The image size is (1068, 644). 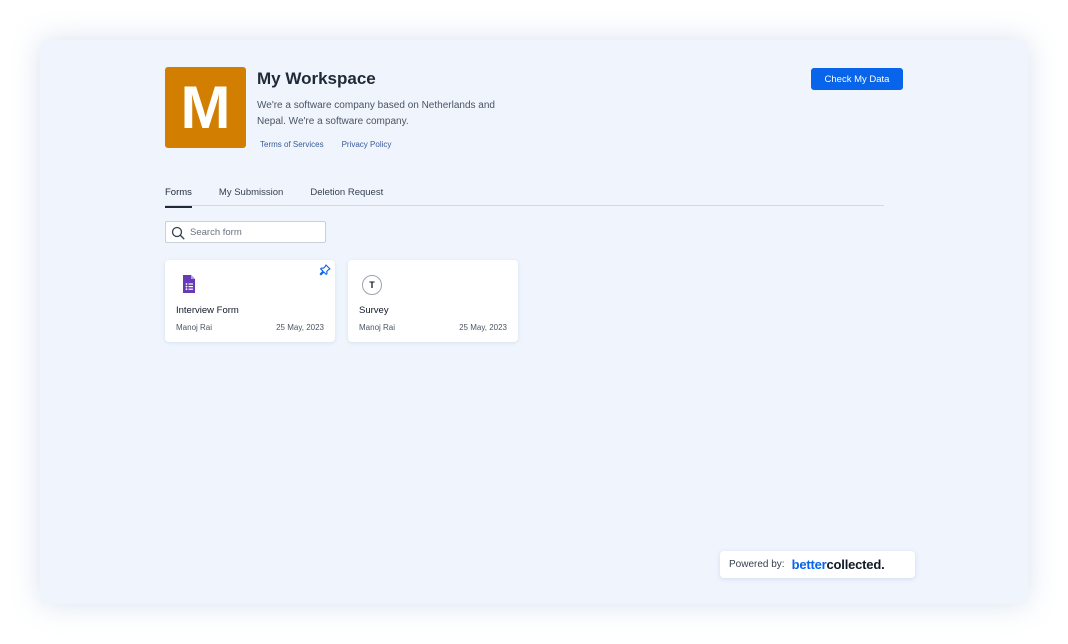 What do you see at coordinates (316, 78) in the screenshot?
I see `workspace-title: My Workspace` at bounding box center [316, 78].